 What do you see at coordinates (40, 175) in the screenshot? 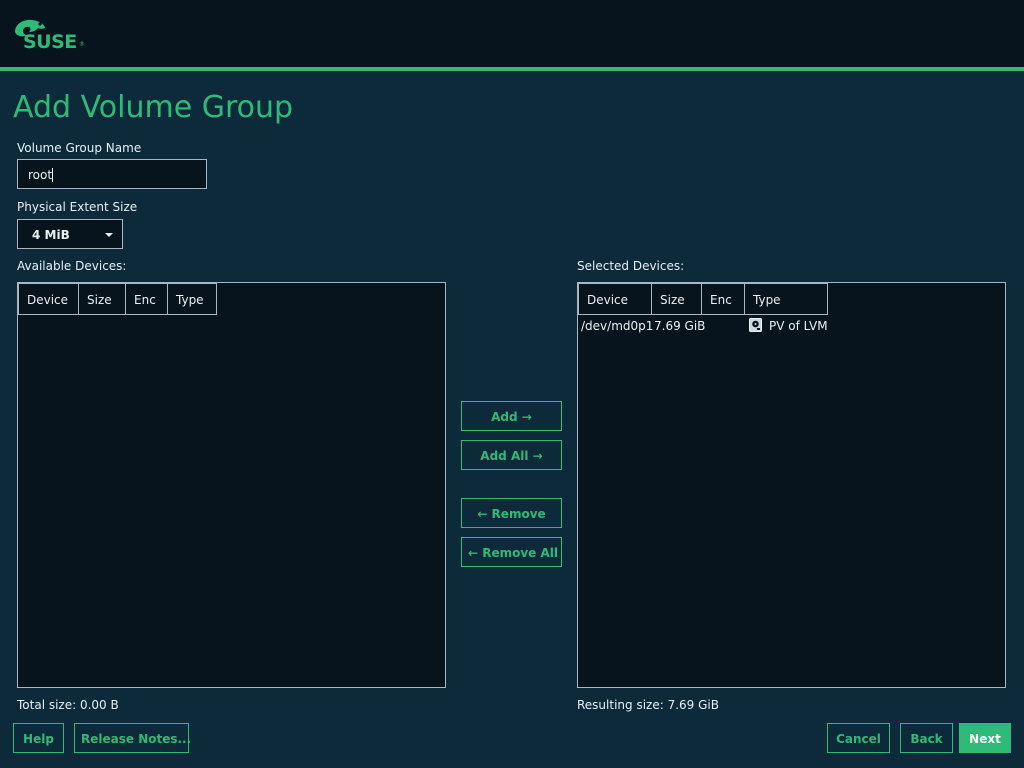
I see `vg-name-value: root` at bounding box center [40, 175].